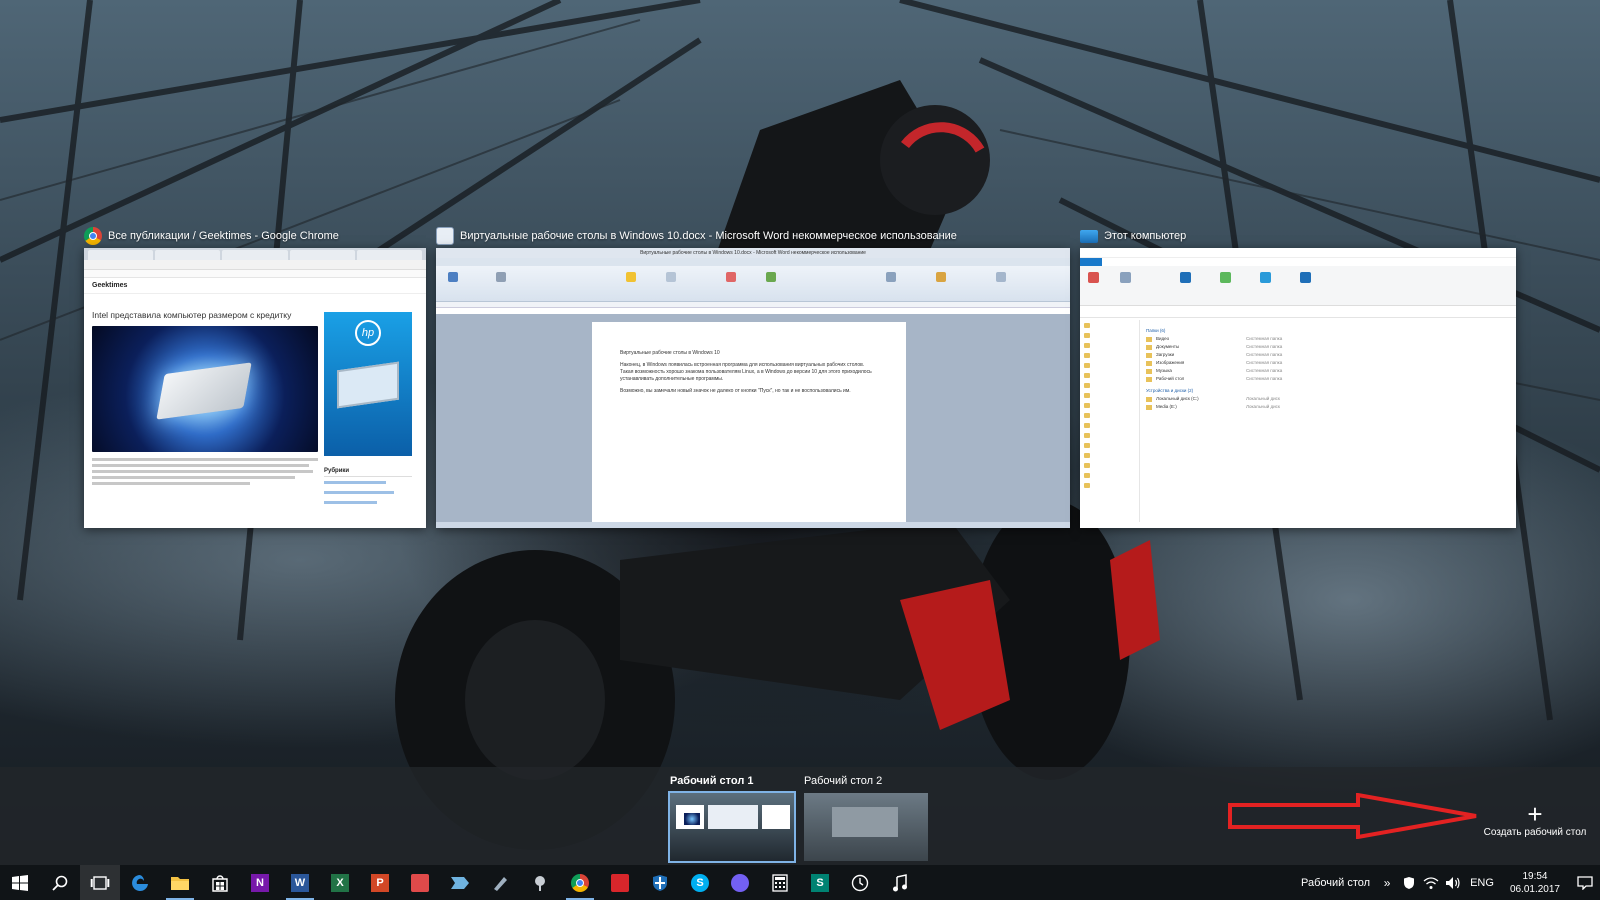 This screenshot has width=1600, height=900. I want to click on arrow-app-icon, so click(460, 882).